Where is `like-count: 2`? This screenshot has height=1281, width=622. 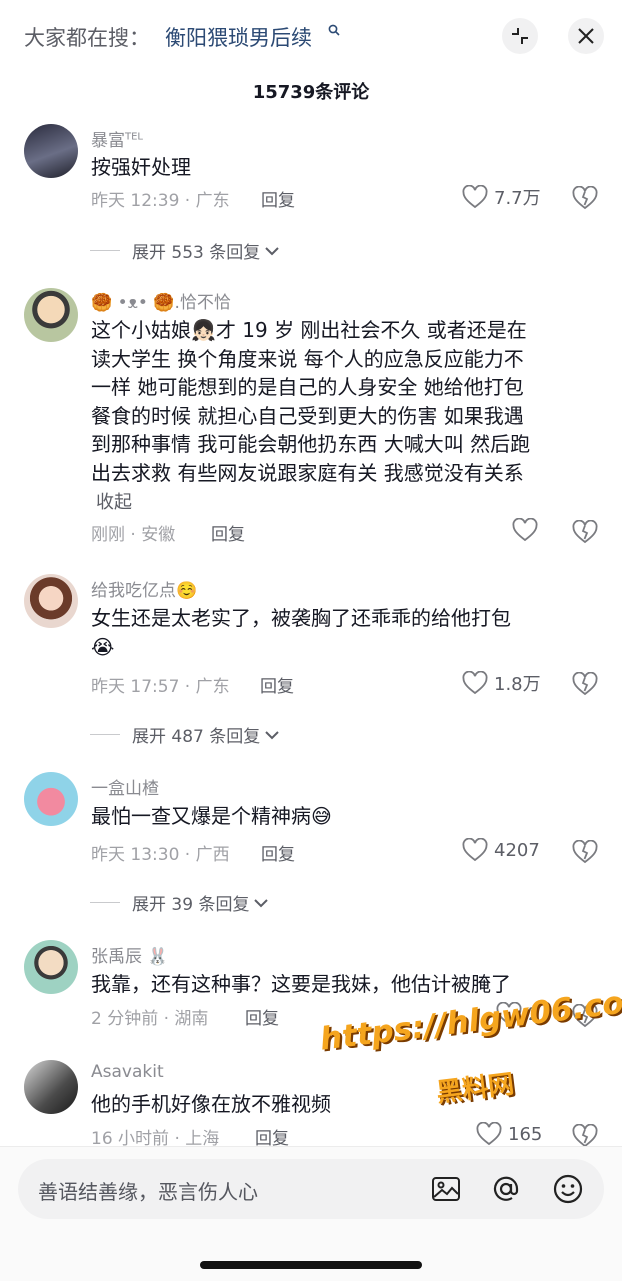
like-count: 2 is located at coordinates (534, 1014).